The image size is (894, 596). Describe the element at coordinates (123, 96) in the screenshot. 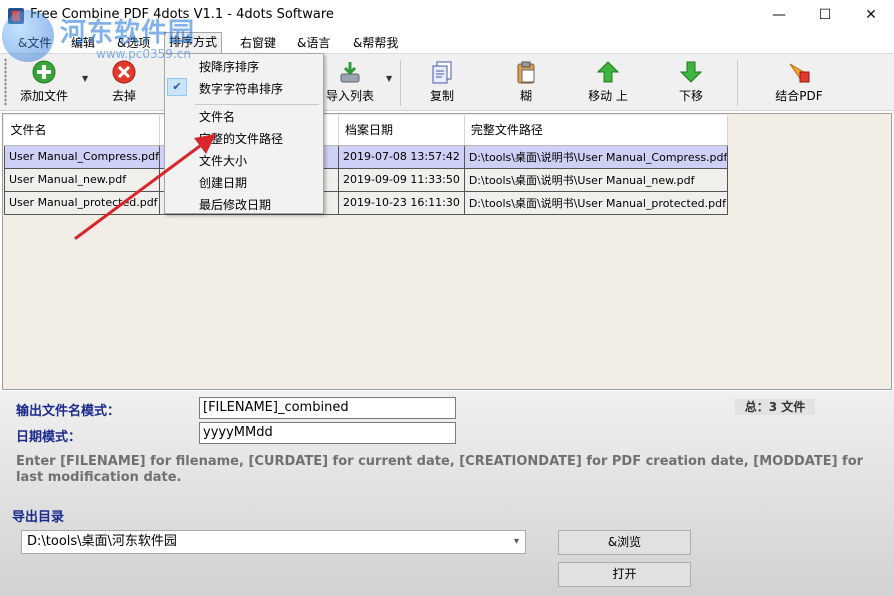

I see `remove-label: 去掉` at that location.